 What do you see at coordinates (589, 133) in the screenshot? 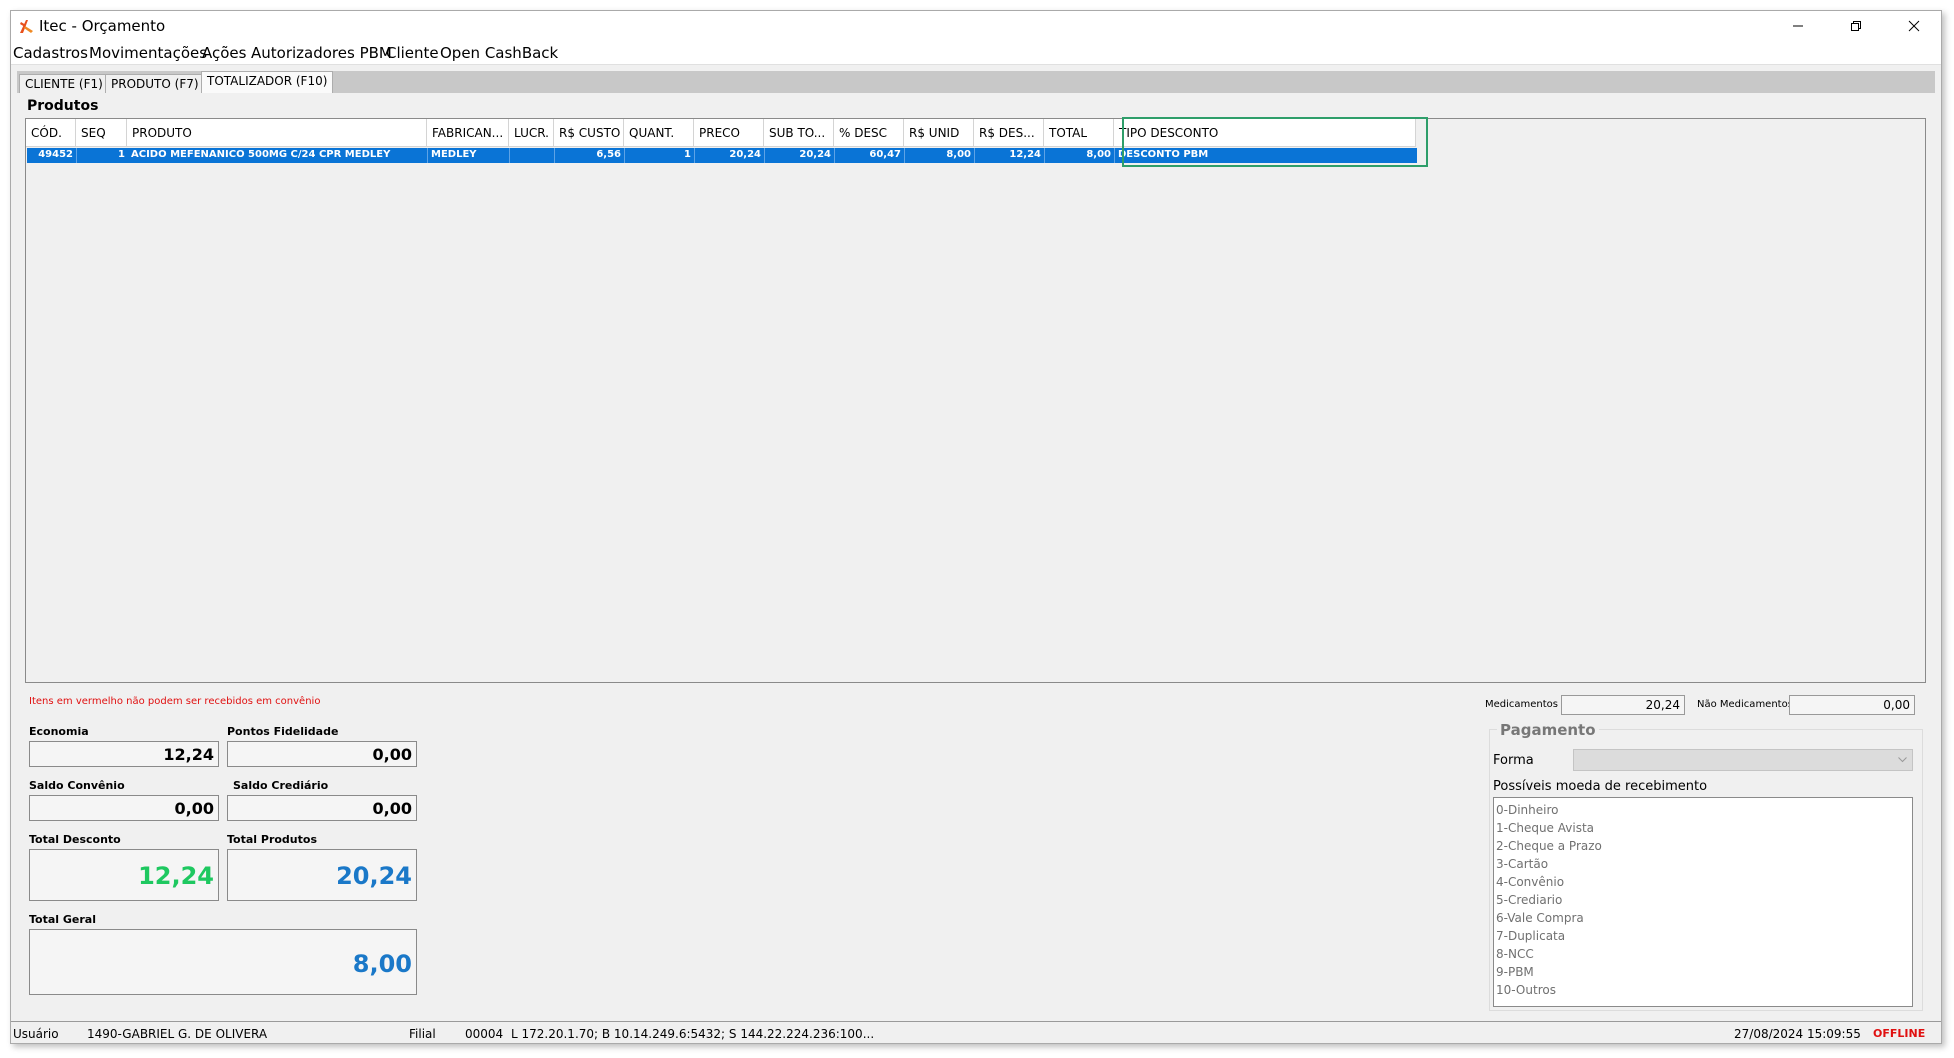
I see `column-header-custo: R$ CUSTO` at bounding box center [589, 133].